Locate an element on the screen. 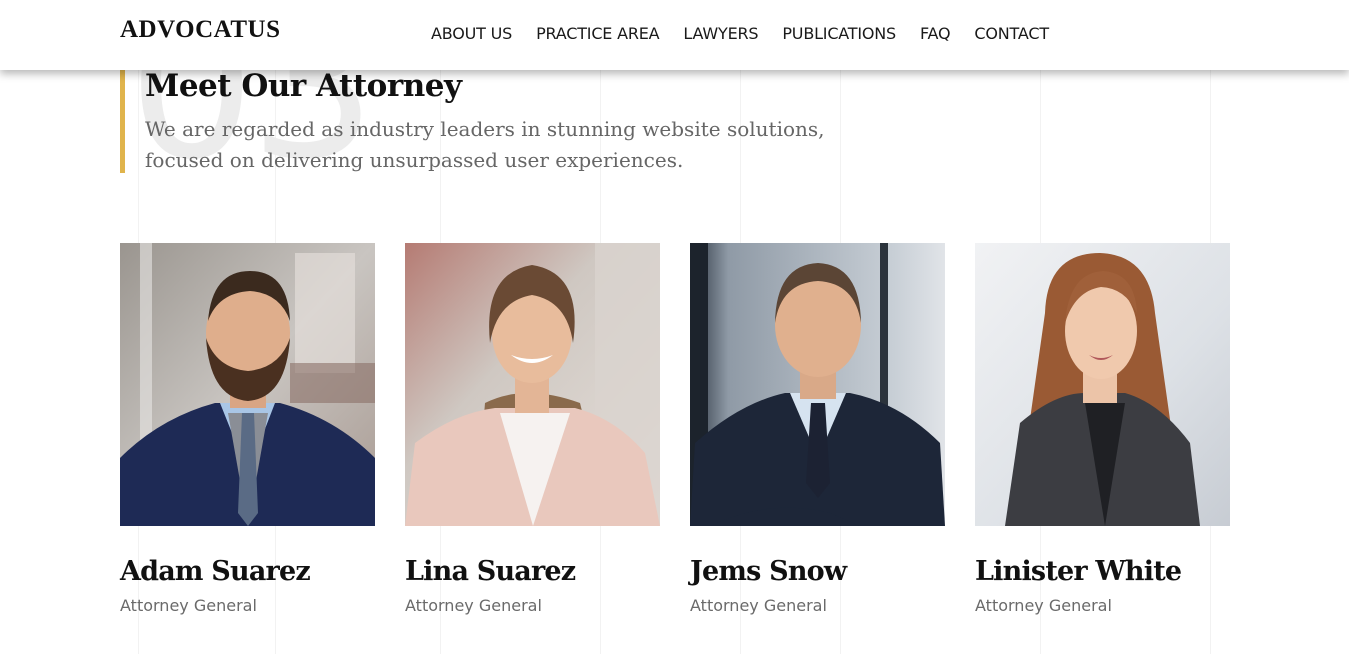 This screenshot has height=654, width=1349. nav-faq: FAQ is located at coordinates (935, 33).